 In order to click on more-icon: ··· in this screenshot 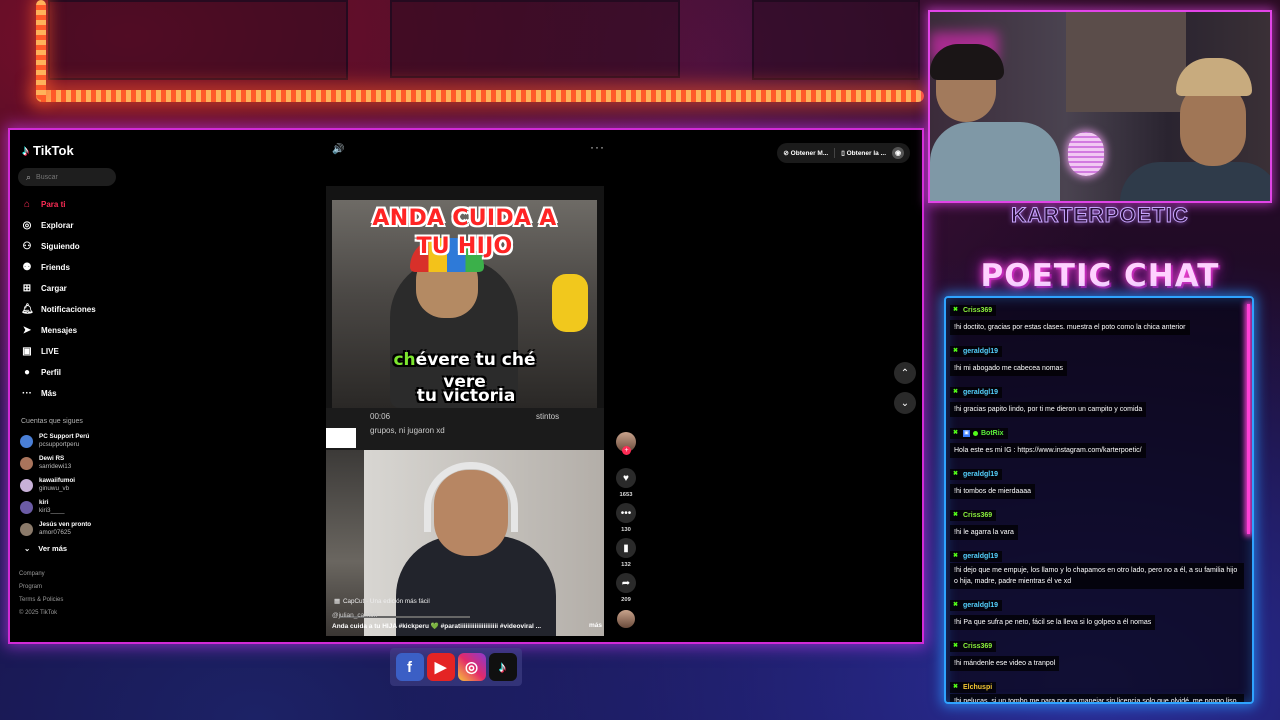, I will do `click(27, 393)`.